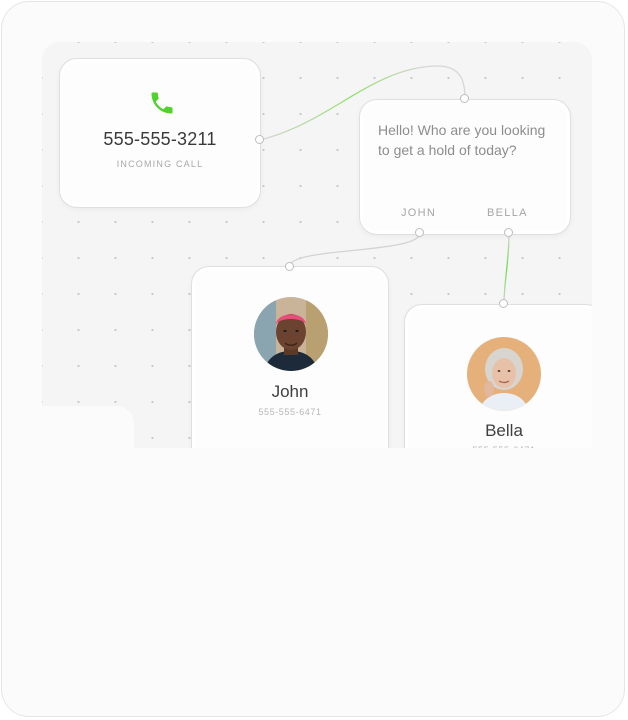 This screenshot has width=628, height=720. Describe the element at coordinates (88, 427) in the screenshot. I see `canvas-notch` at that location.